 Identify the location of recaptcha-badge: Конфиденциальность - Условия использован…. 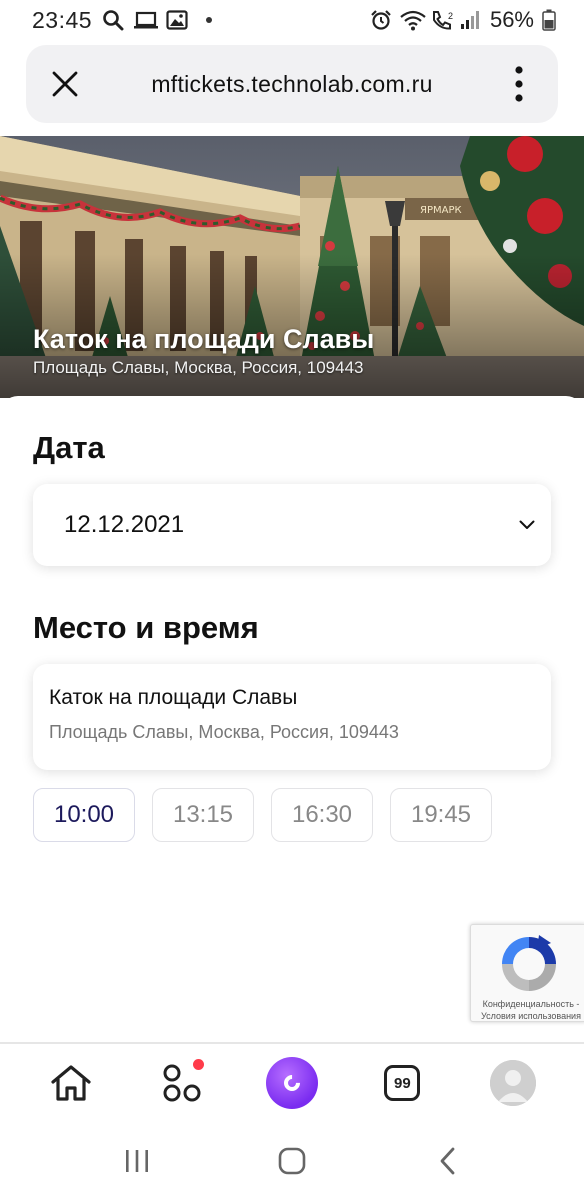
(527, 973).